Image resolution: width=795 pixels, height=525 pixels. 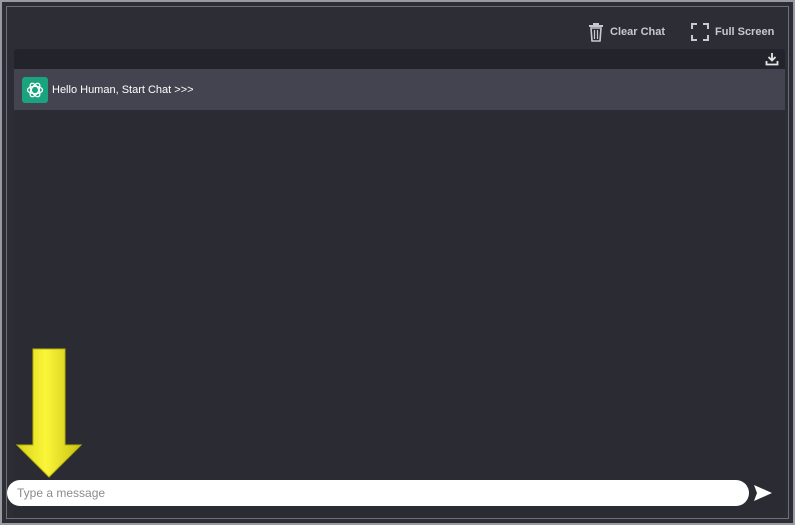 What do you see at coordinates (700, 32) in the screenshot?
I see `fullscreen-icon` at bounding box center [700, 32].